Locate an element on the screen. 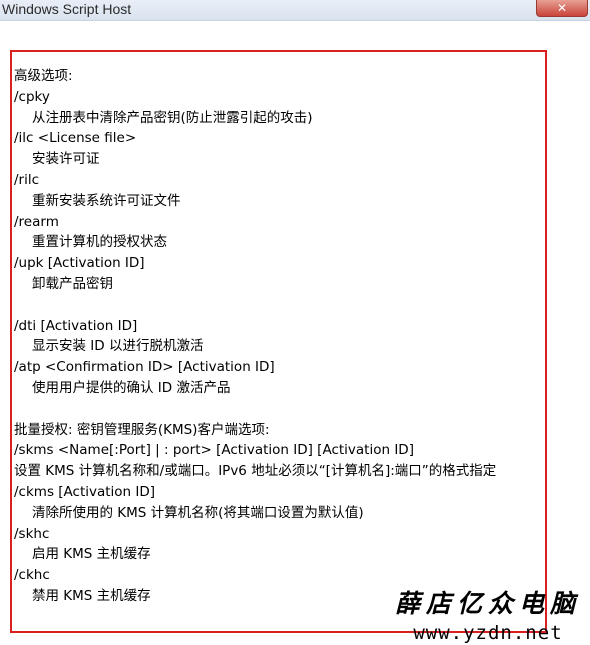 Image resolution: width=590 pixels, height=645 pixels. help-line: 批量授权: 密钥管理服务(KMS)客户端选项: is located at coordinates (142, 429).